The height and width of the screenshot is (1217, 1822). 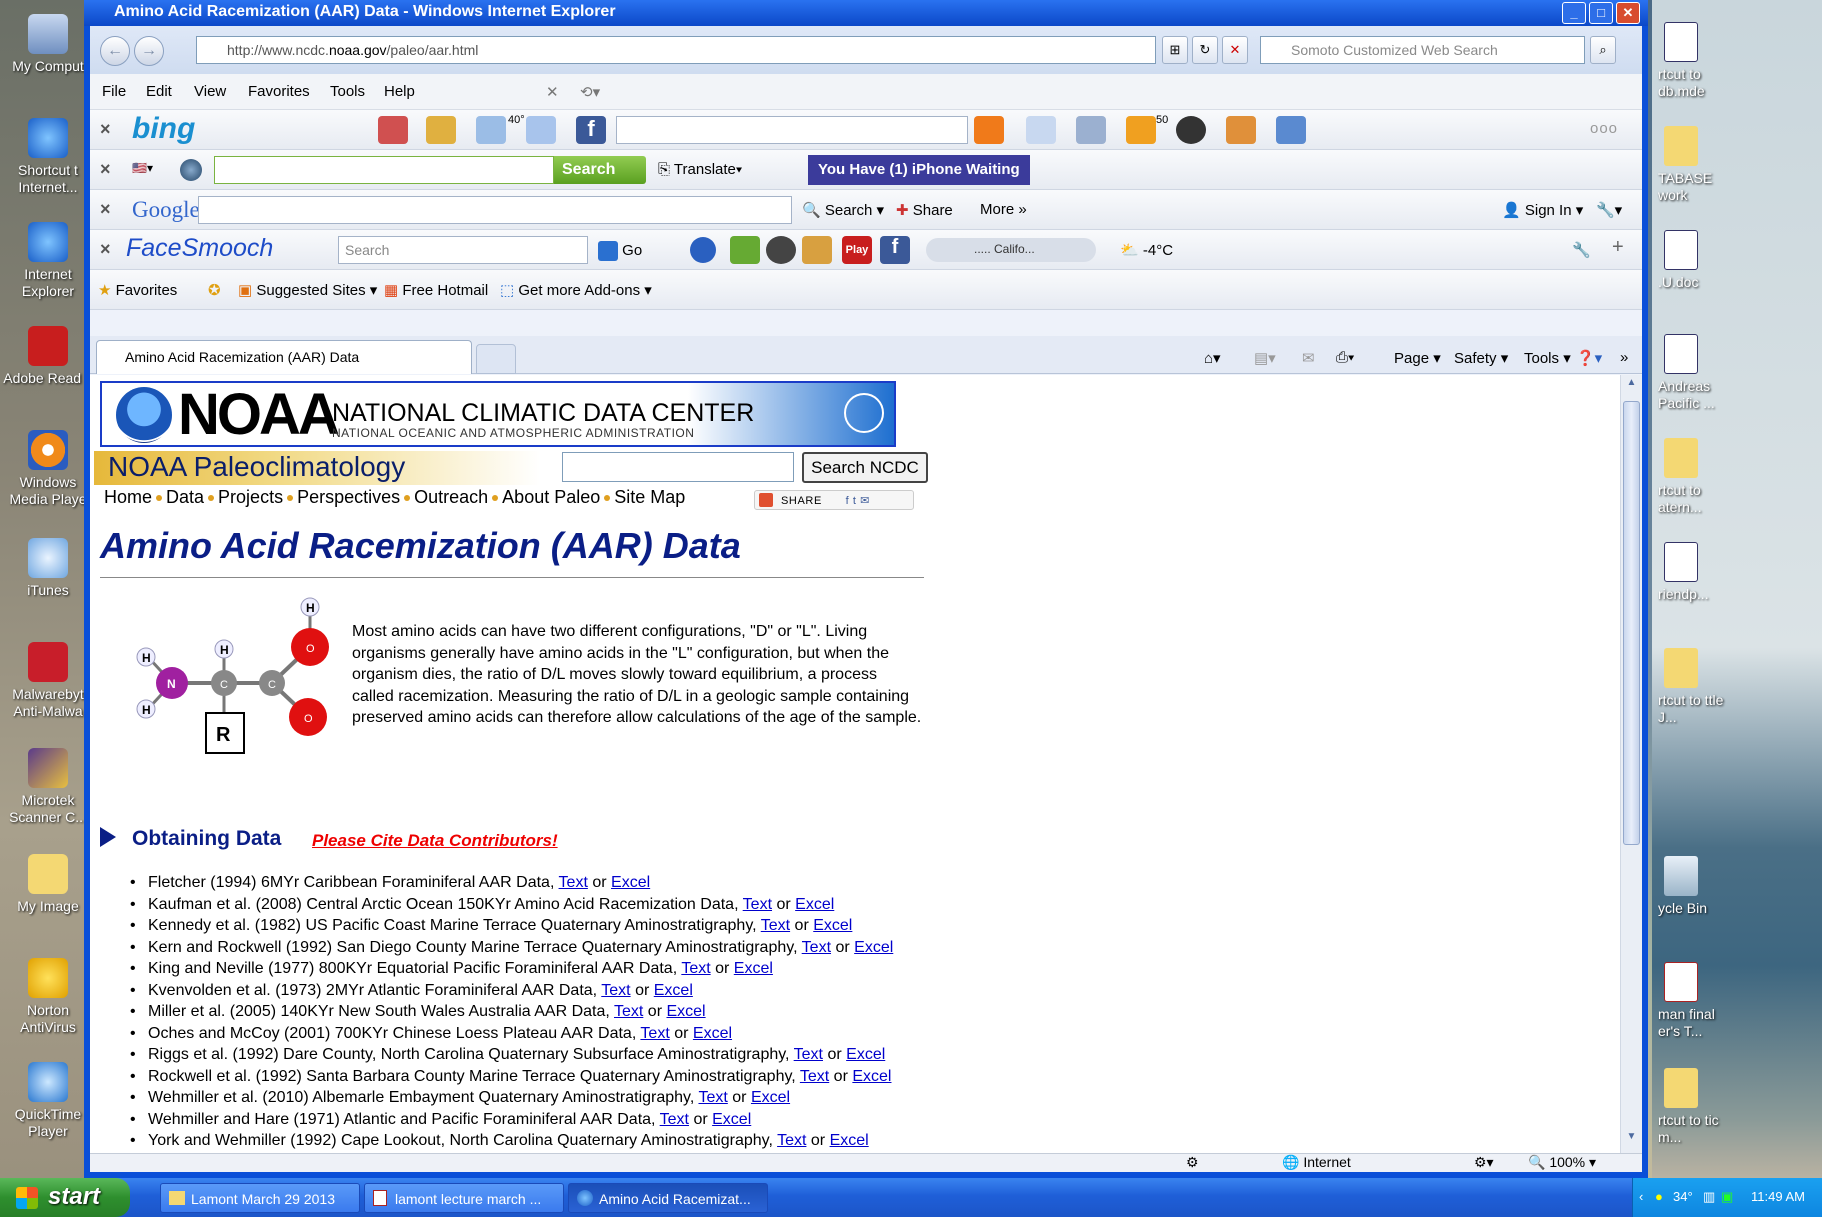 What do you see at coordinates (1727, 1197) in the screenshot?
I see `security-tray-icon: ▣` at bounding box center [1727, 1197].